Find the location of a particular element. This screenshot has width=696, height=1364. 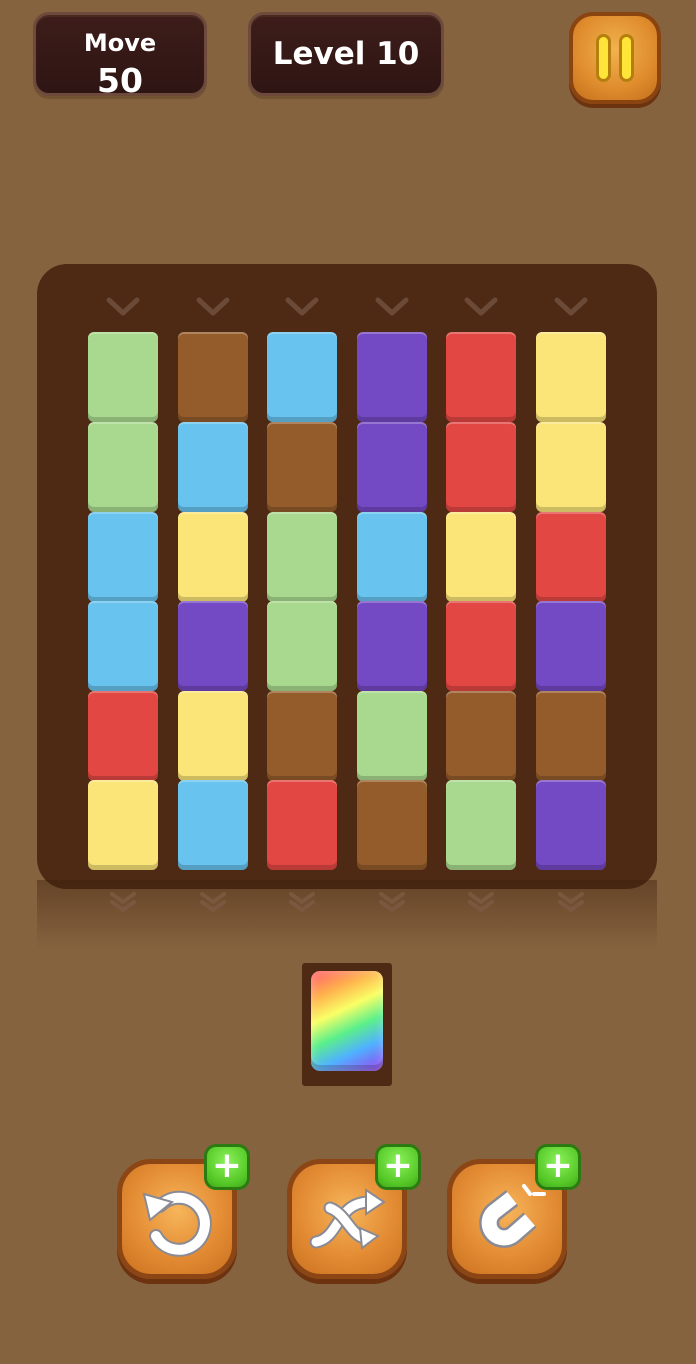

undo-add-button: + is located at coordinates (227, 1167).